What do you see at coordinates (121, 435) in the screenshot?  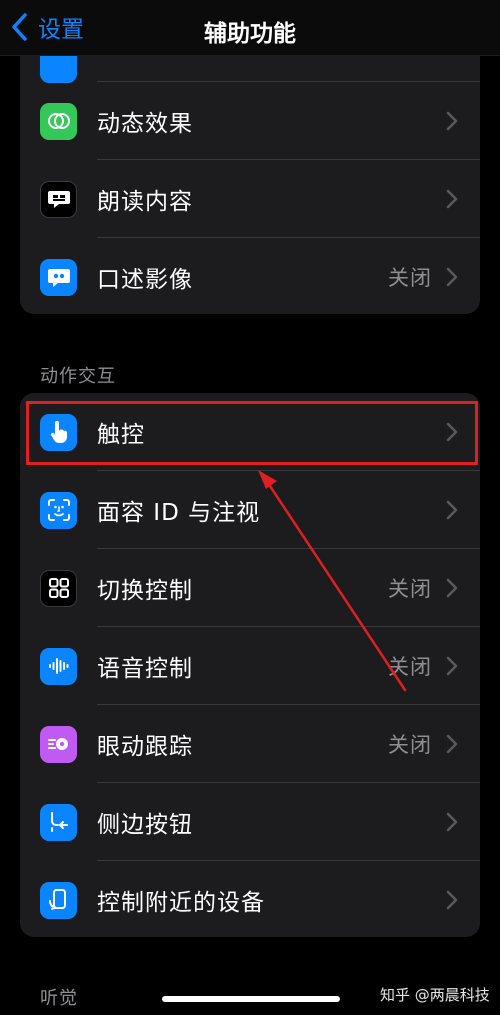 I see `row-label: 触控` at bounding box center [121, 435].